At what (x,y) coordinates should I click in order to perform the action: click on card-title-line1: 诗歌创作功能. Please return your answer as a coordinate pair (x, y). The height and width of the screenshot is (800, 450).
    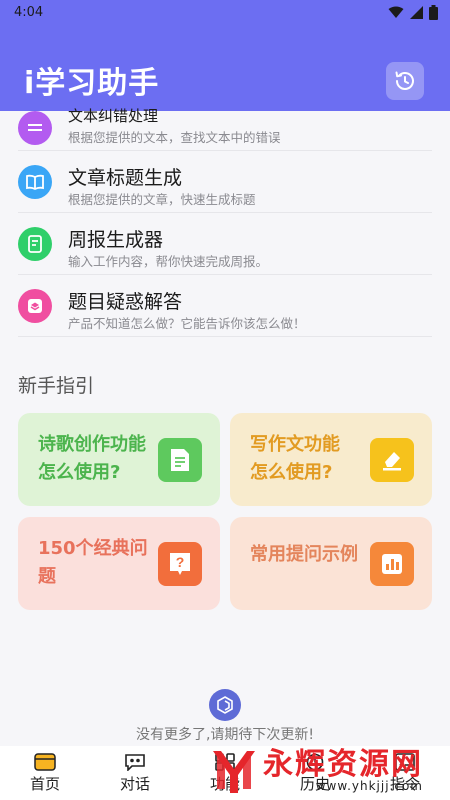
    Looking at the image, I should click on (92, 444).